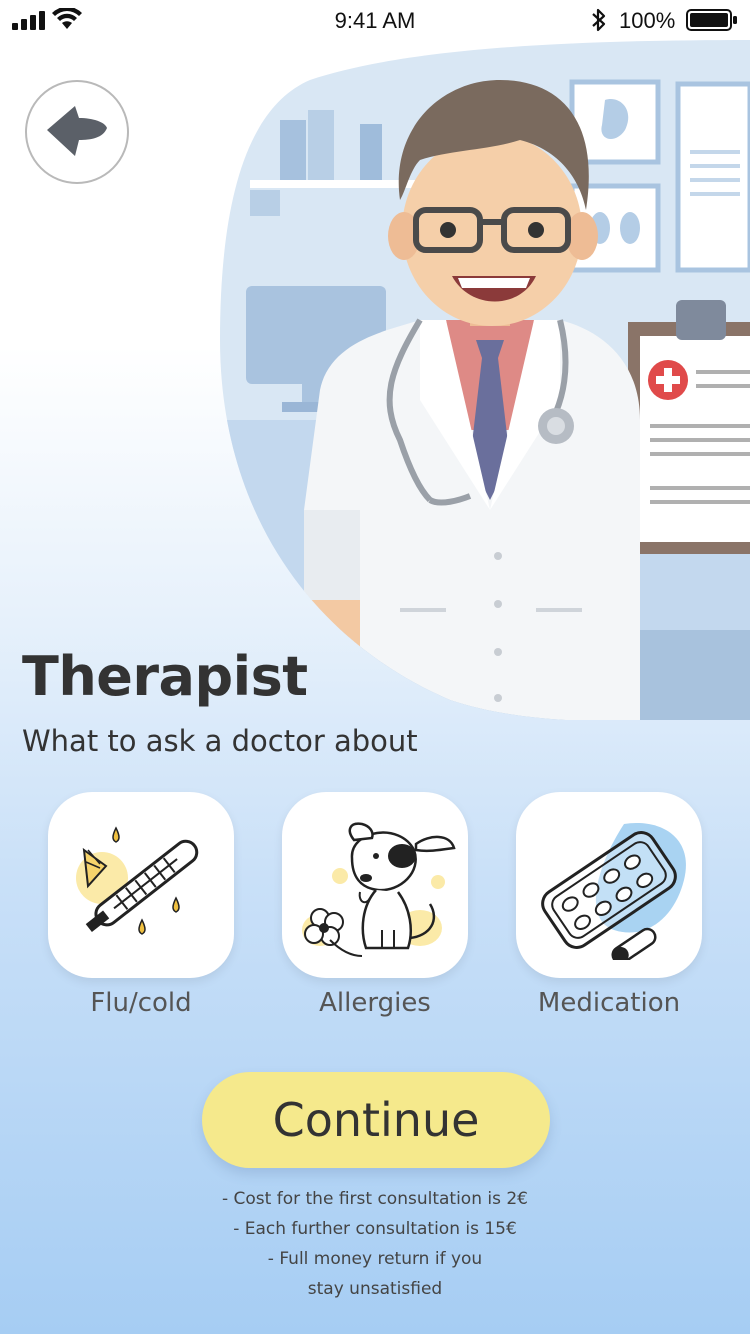  What do you see at coordinates (375, 1289) in the screenshot?
I see `note-line: stay unsatisfied` at bounding box center [375, 1289].